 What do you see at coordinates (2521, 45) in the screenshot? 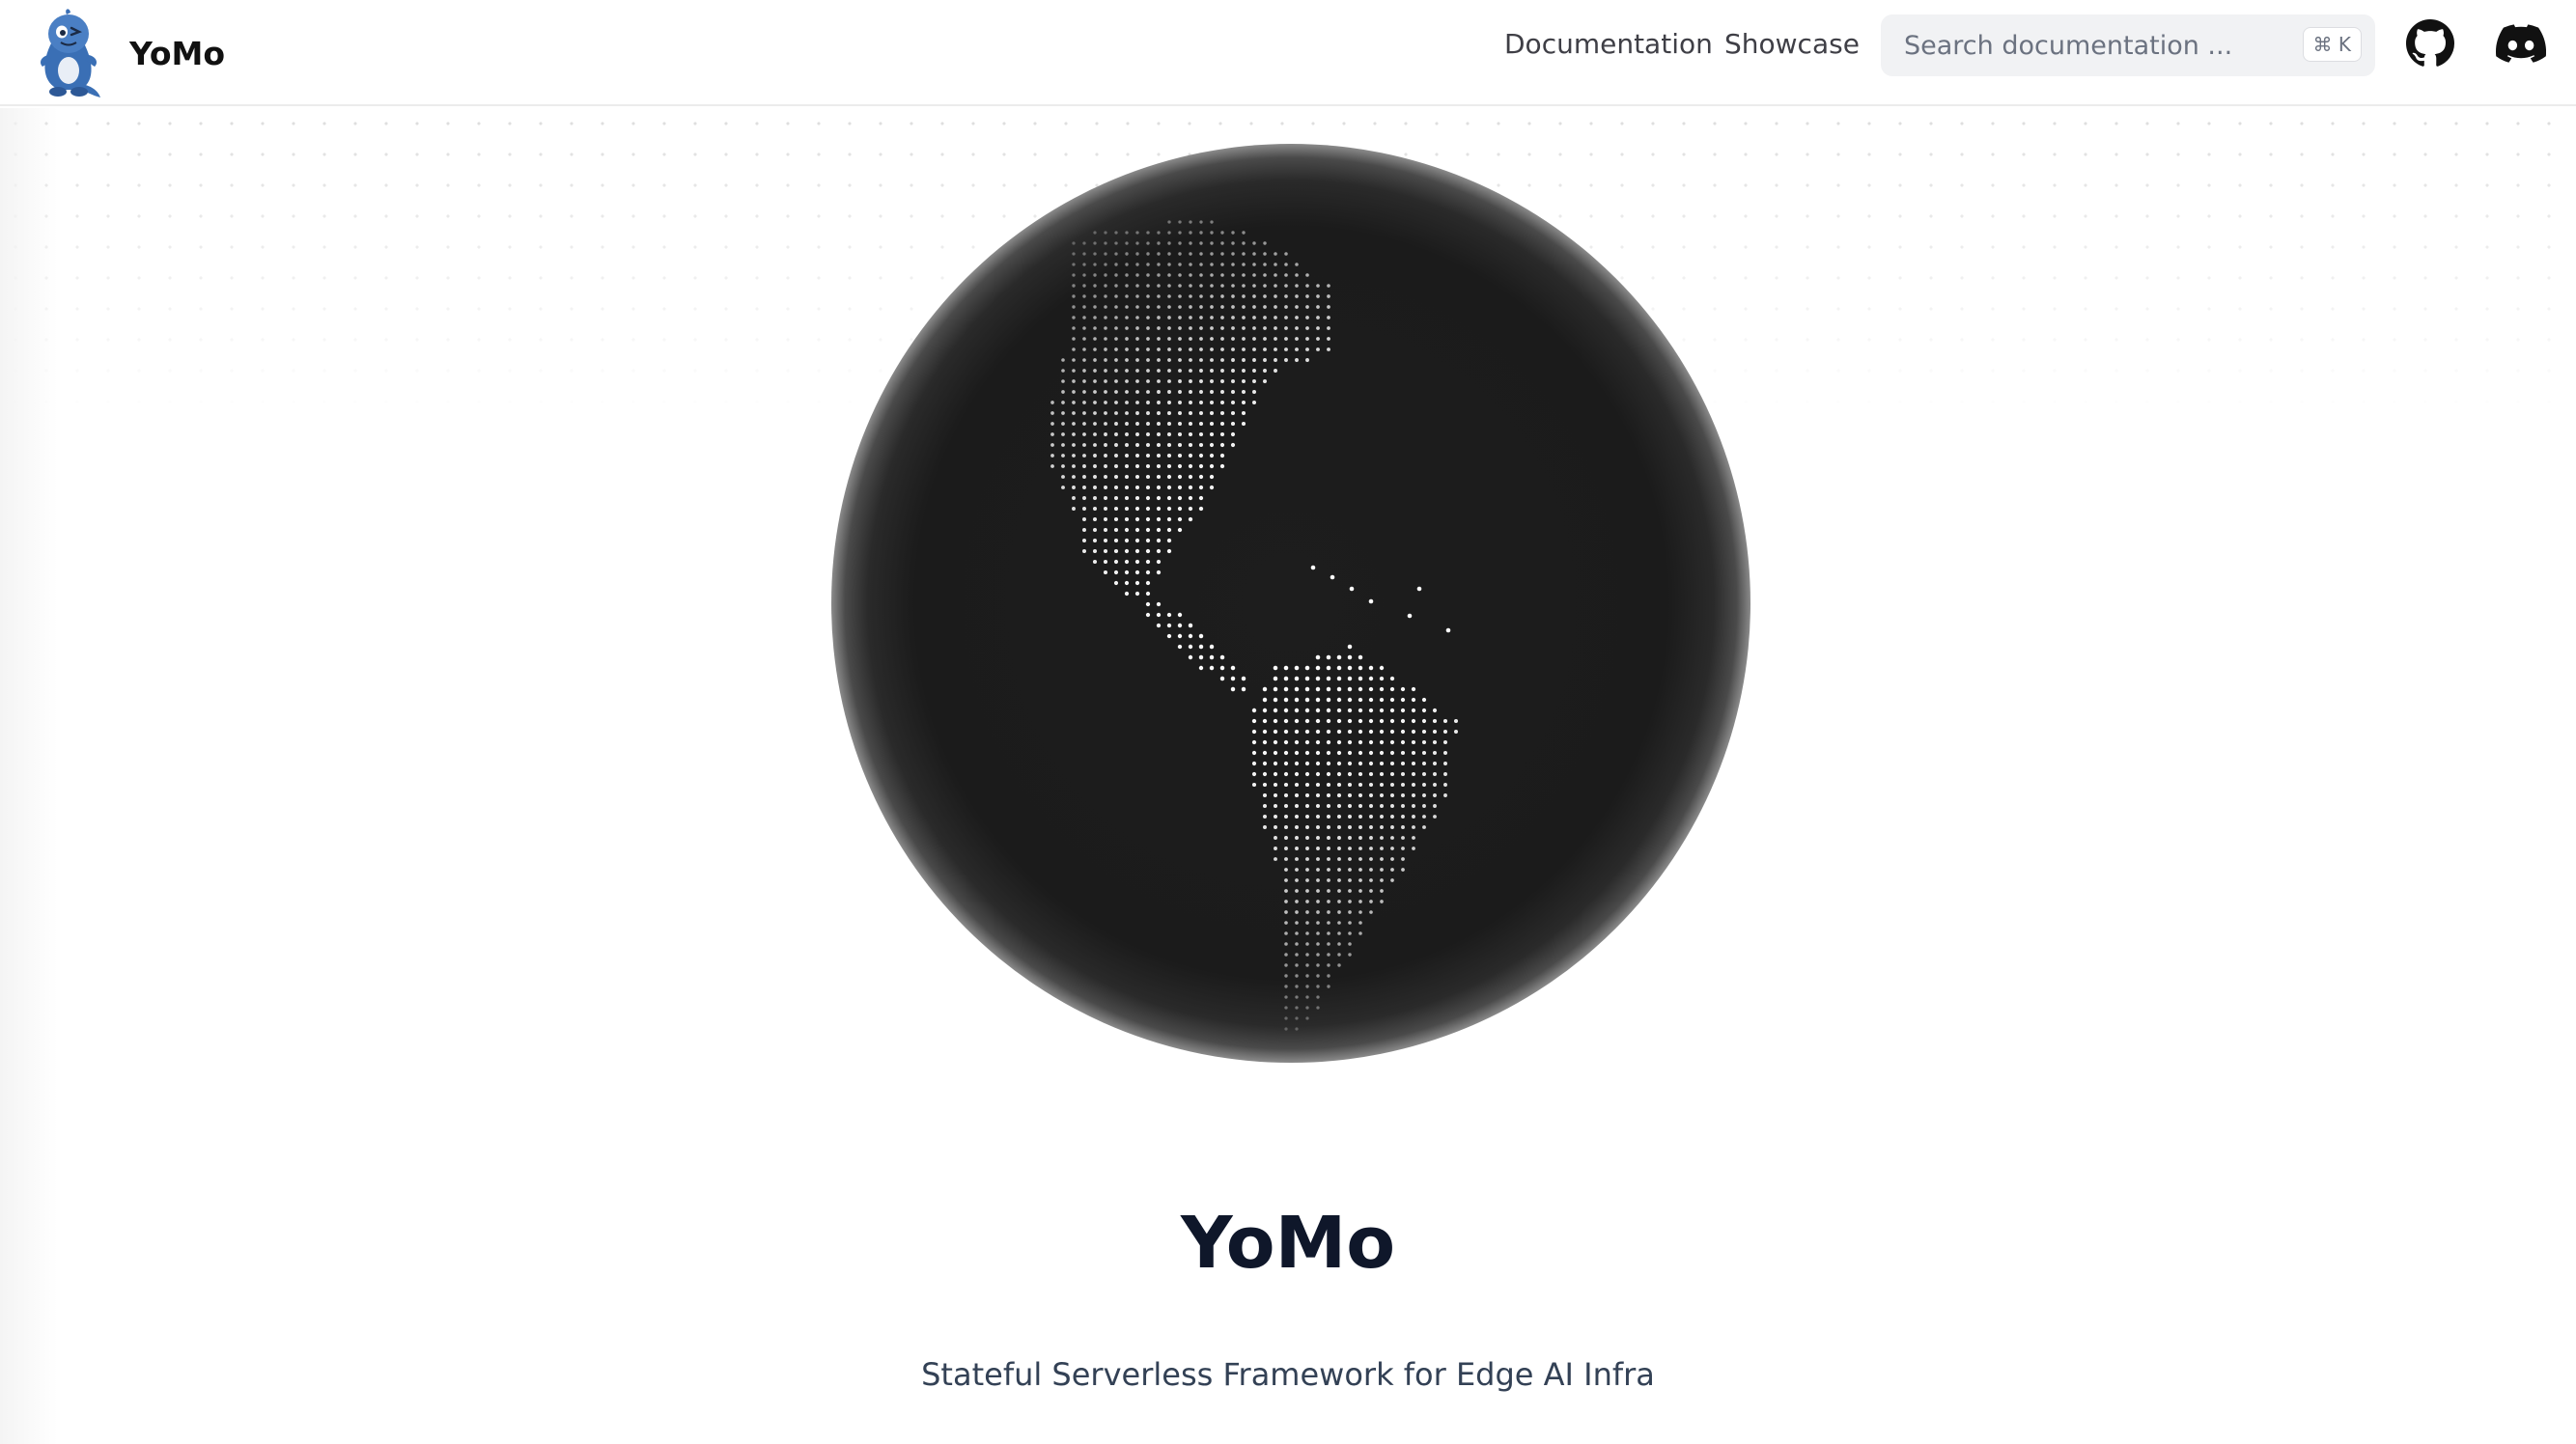
I see `discord-link` at bounding box center [2521, 45].